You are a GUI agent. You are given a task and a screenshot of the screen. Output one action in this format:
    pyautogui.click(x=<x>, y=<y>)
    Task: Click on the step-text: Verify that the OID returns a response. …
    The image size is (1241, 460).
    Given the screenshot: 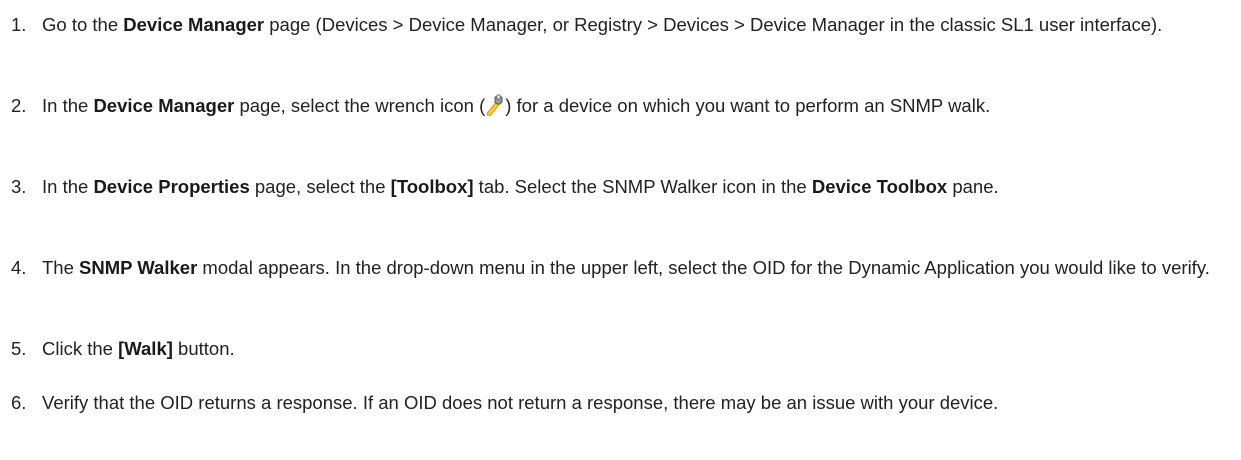 What is the action you would take?
    pyautogui.click(x=520, y=402)
    